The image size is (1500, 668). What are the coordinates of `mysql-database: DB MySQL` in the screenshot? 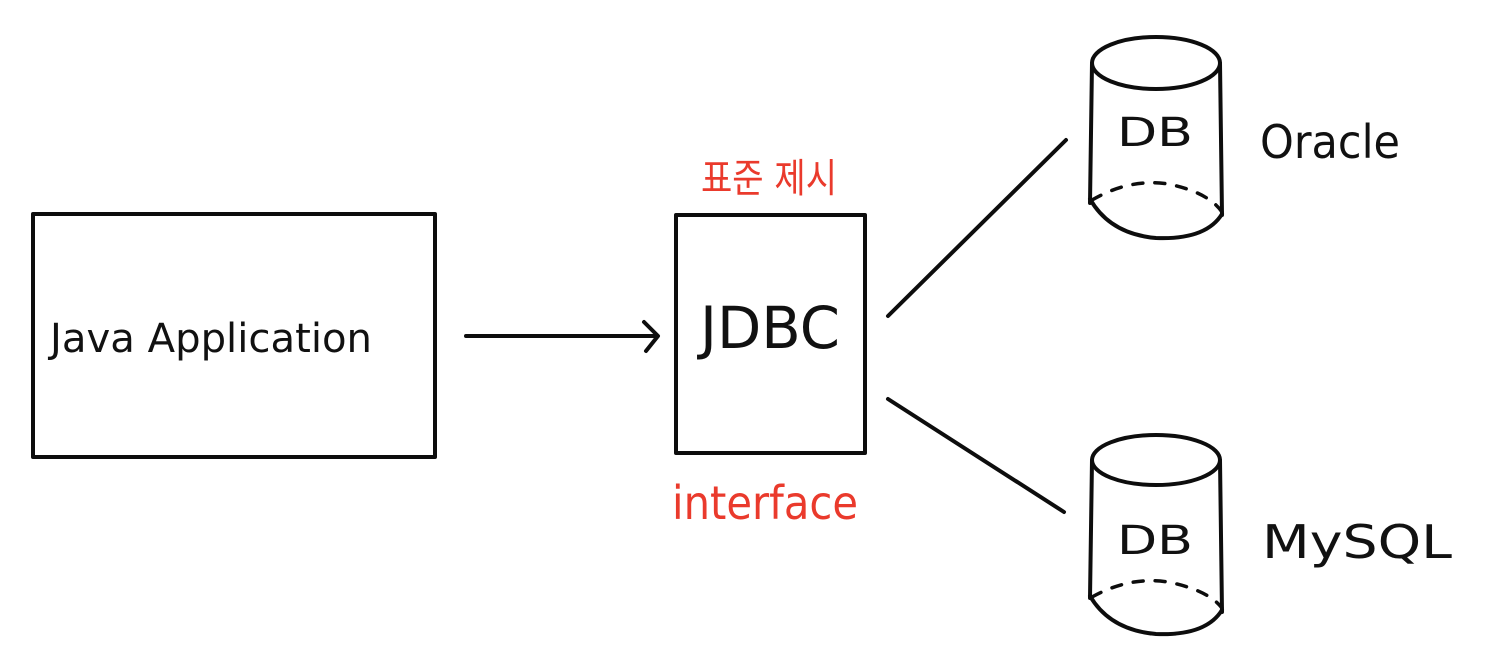 It's located at (1270, 535).